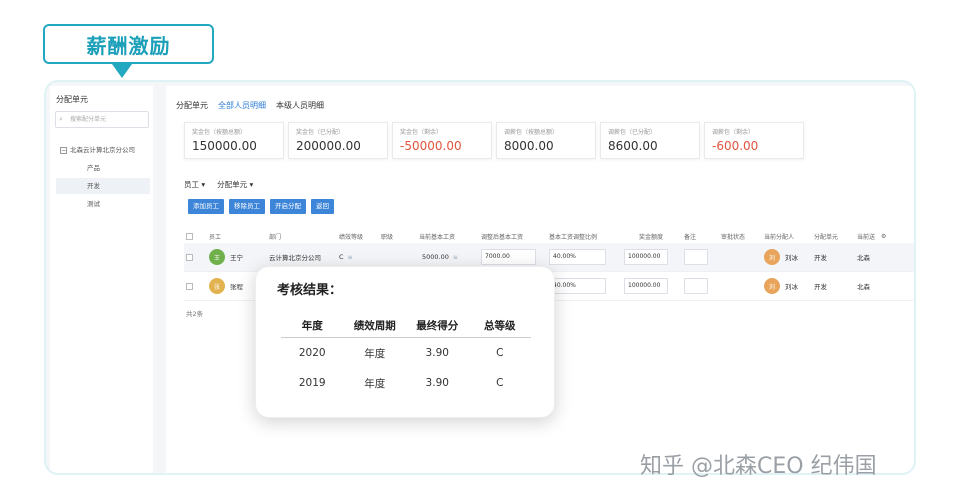 The image size is (954, 500). I want to click on summary-card: 奖金包（已分配） 200000.00, so click(338, 140).